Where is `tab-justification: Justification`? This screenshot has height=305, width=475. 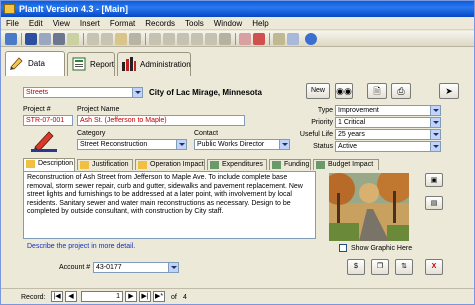
tab-justification: Justification is located at coordinates (105, 164).